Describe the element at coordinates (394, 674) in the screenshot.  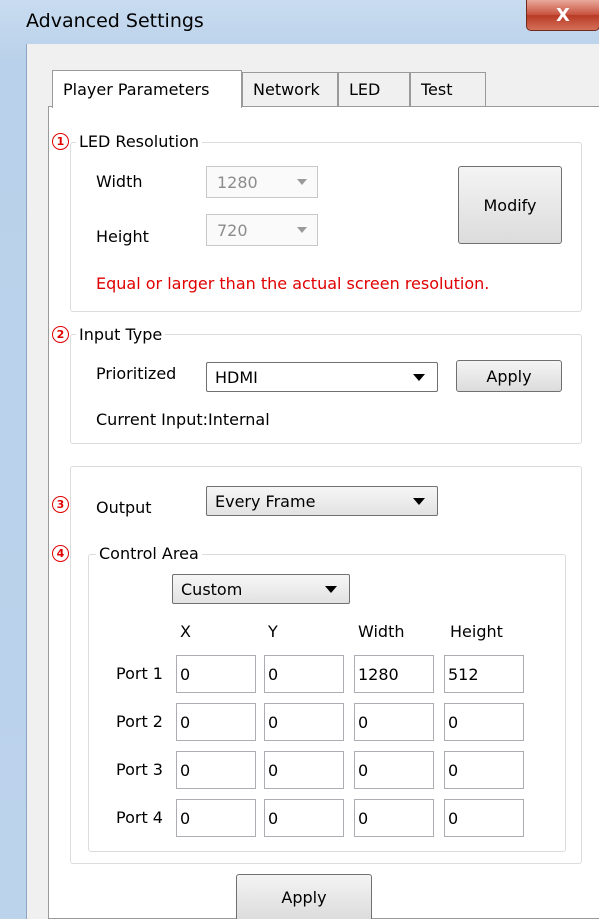
I see `port-width-input: 1280` at that location.